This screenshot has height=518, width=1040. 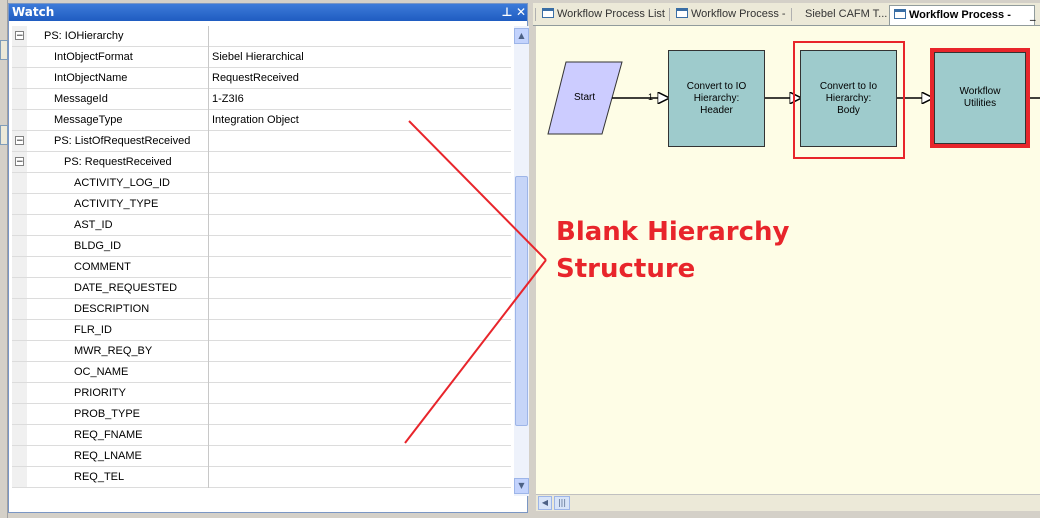 What do you see at coordinates (521, 36) in the screenshot?
I see `scroll-up-icon: ▲` at bounding box center [521, 36].